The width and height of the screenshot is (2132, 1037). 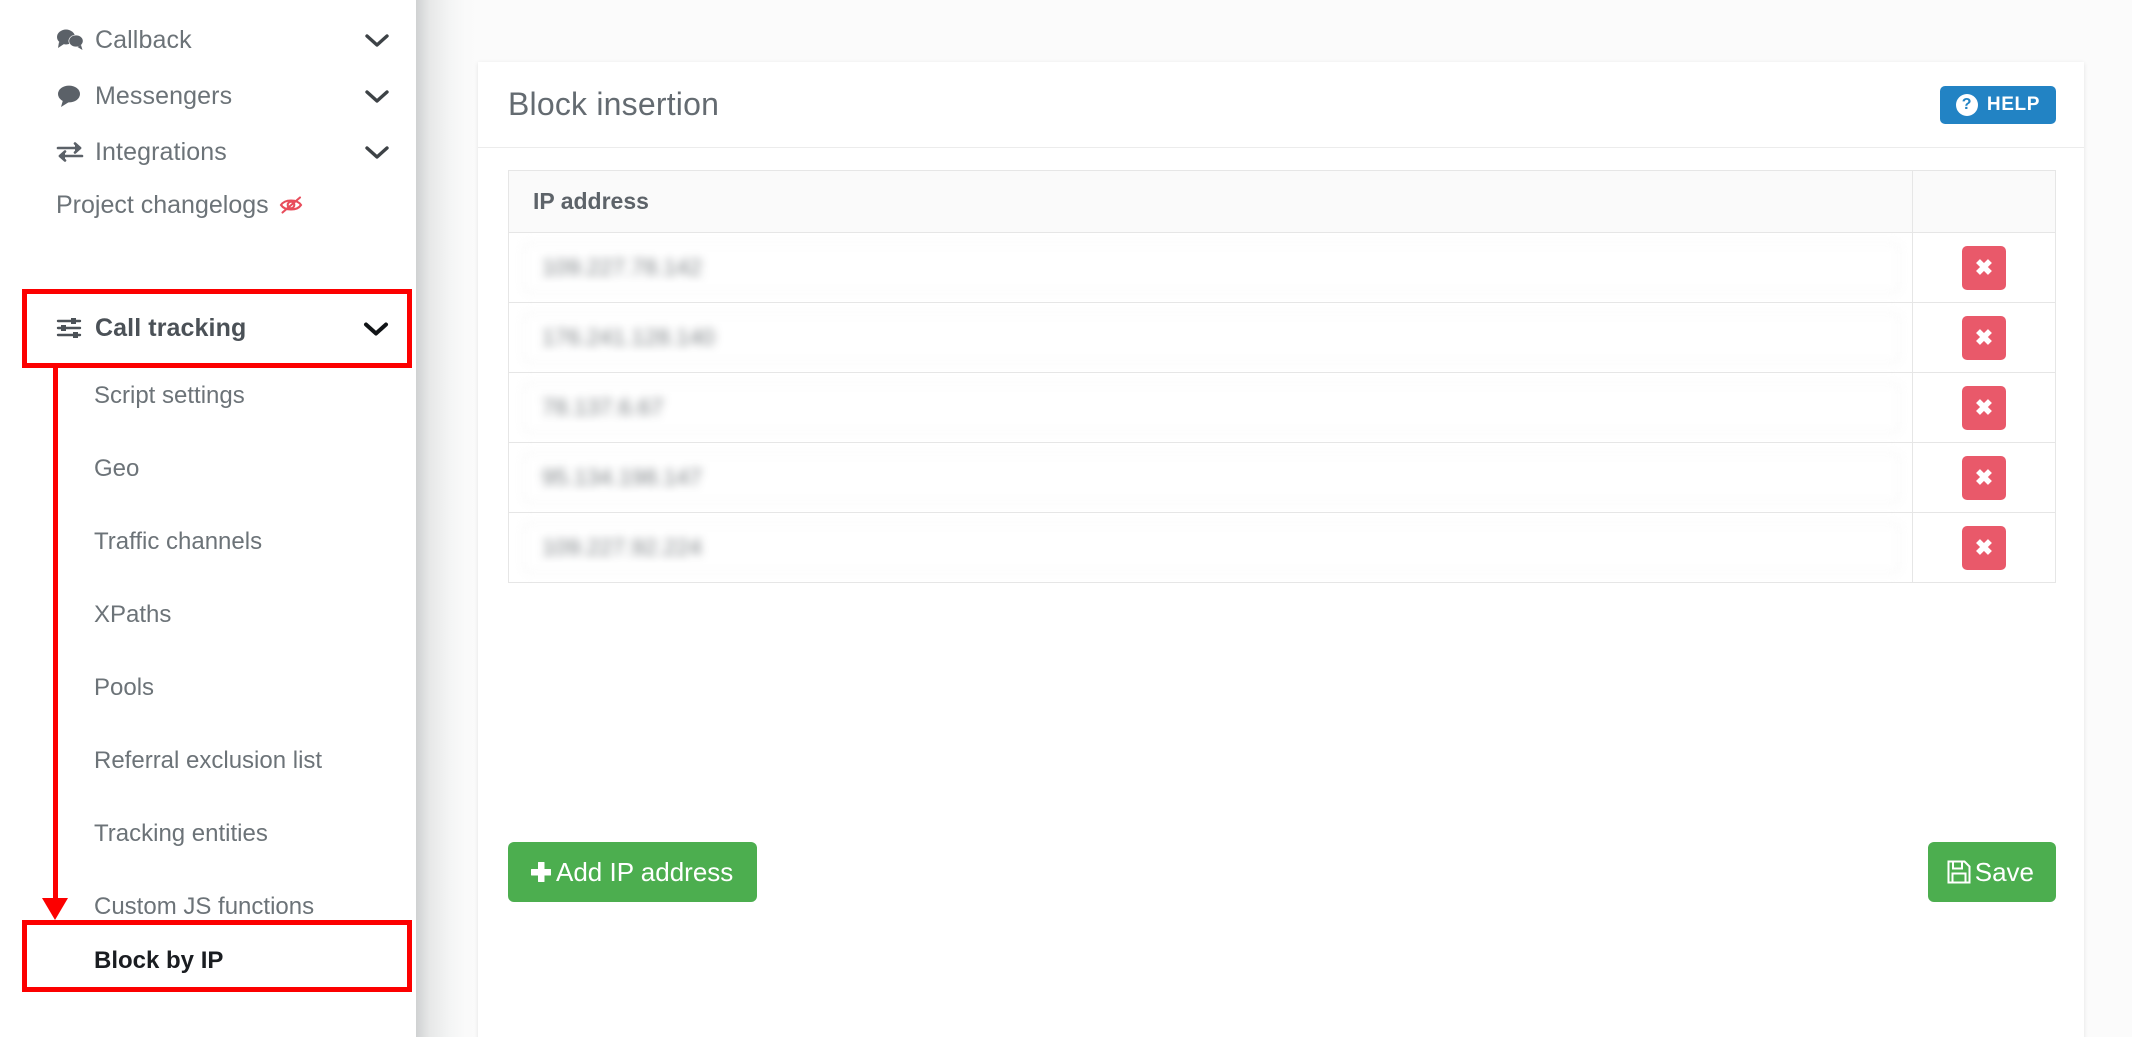 What do you see at coordinates (1281, 105) in the screenshot?
I see `card-header: Block insertion ? HELP` at bounding box center [1281, 105].